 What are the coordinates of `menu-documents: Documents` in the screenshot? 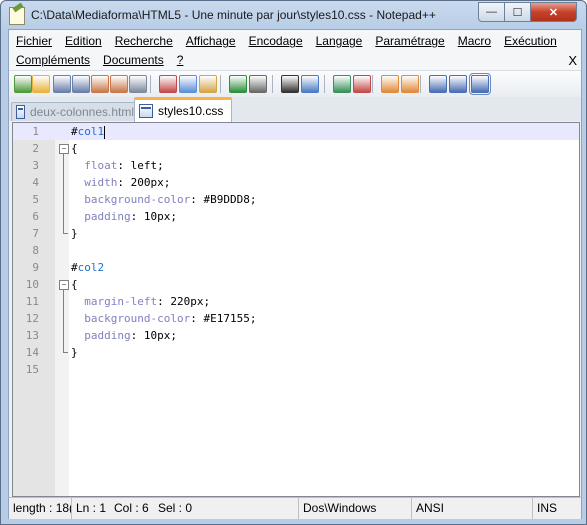 It's located at (133, 60).